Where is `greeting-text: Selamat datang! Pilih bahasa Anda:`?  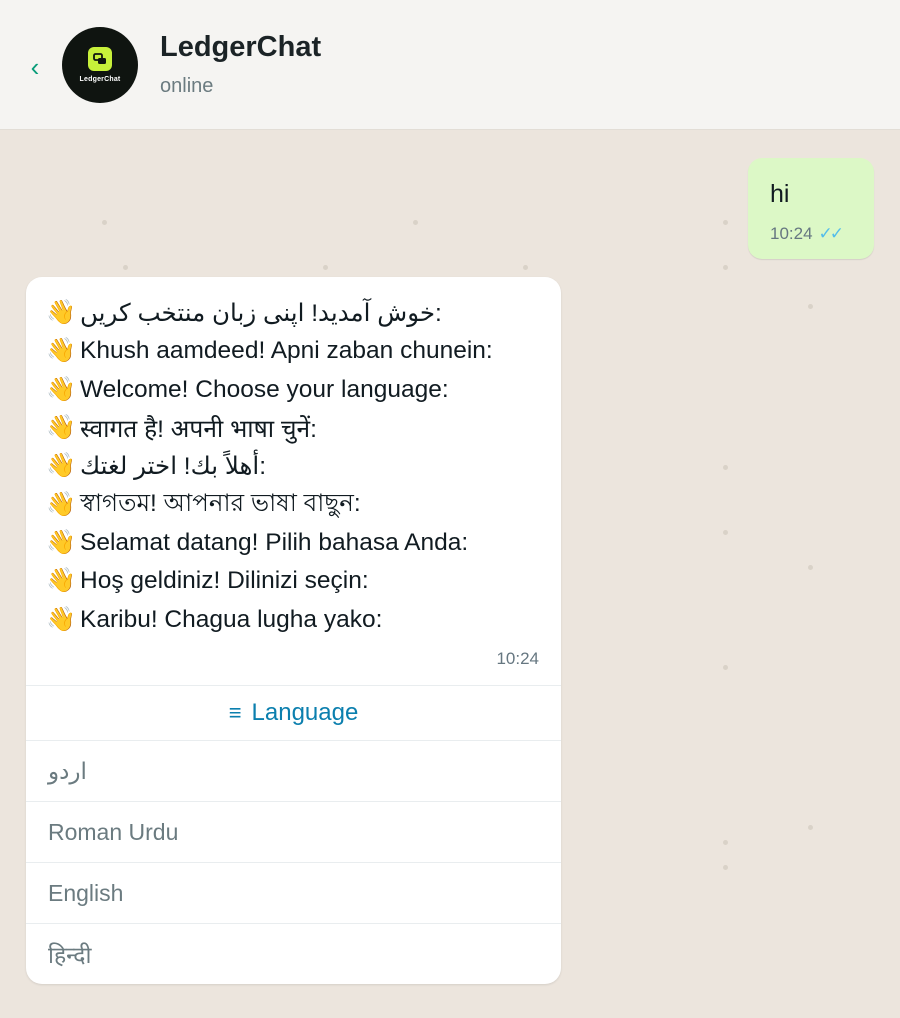
greeting-text: Selamat datang! Pilih bahasa Anda: is located at coordinates (274, 542).